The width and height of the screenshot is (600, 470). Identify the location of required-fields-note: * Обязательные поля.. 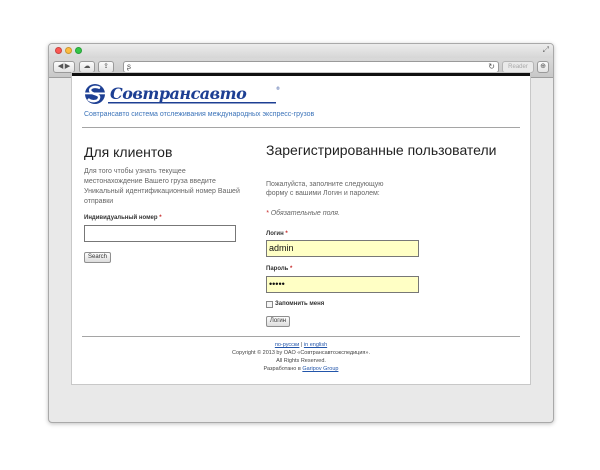
(303, 213).